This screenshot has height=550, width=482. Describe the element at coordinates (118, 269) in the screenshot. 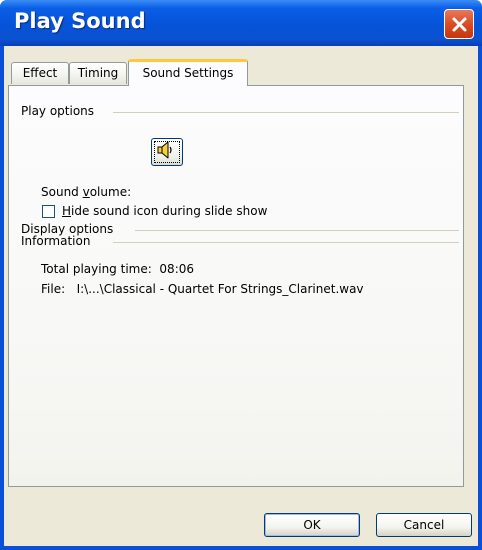

I see `total-playing-time: Total playing time: 08:06` at that location.